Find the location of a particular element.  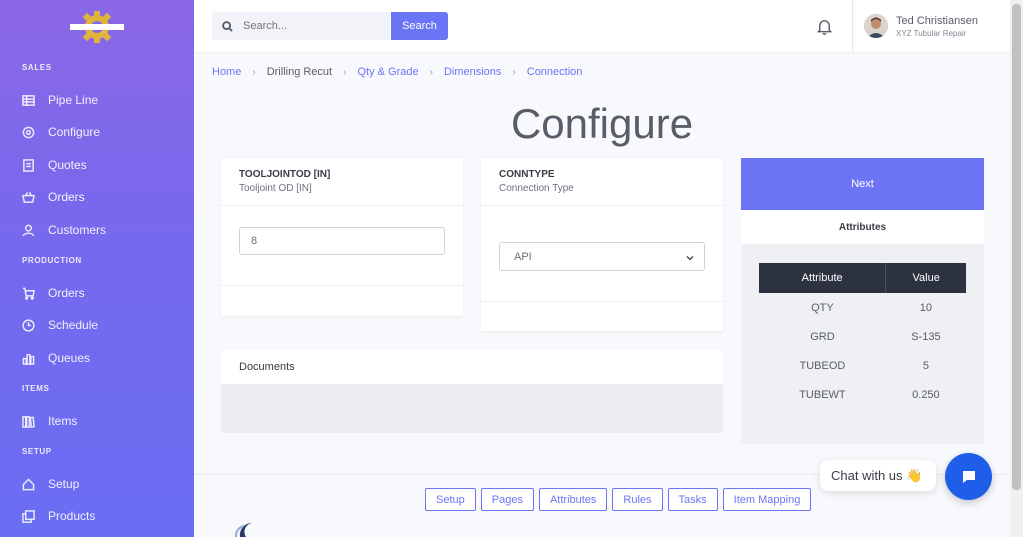

sidebar-item-orders-production: Orders is located at coordinates (53, 293).